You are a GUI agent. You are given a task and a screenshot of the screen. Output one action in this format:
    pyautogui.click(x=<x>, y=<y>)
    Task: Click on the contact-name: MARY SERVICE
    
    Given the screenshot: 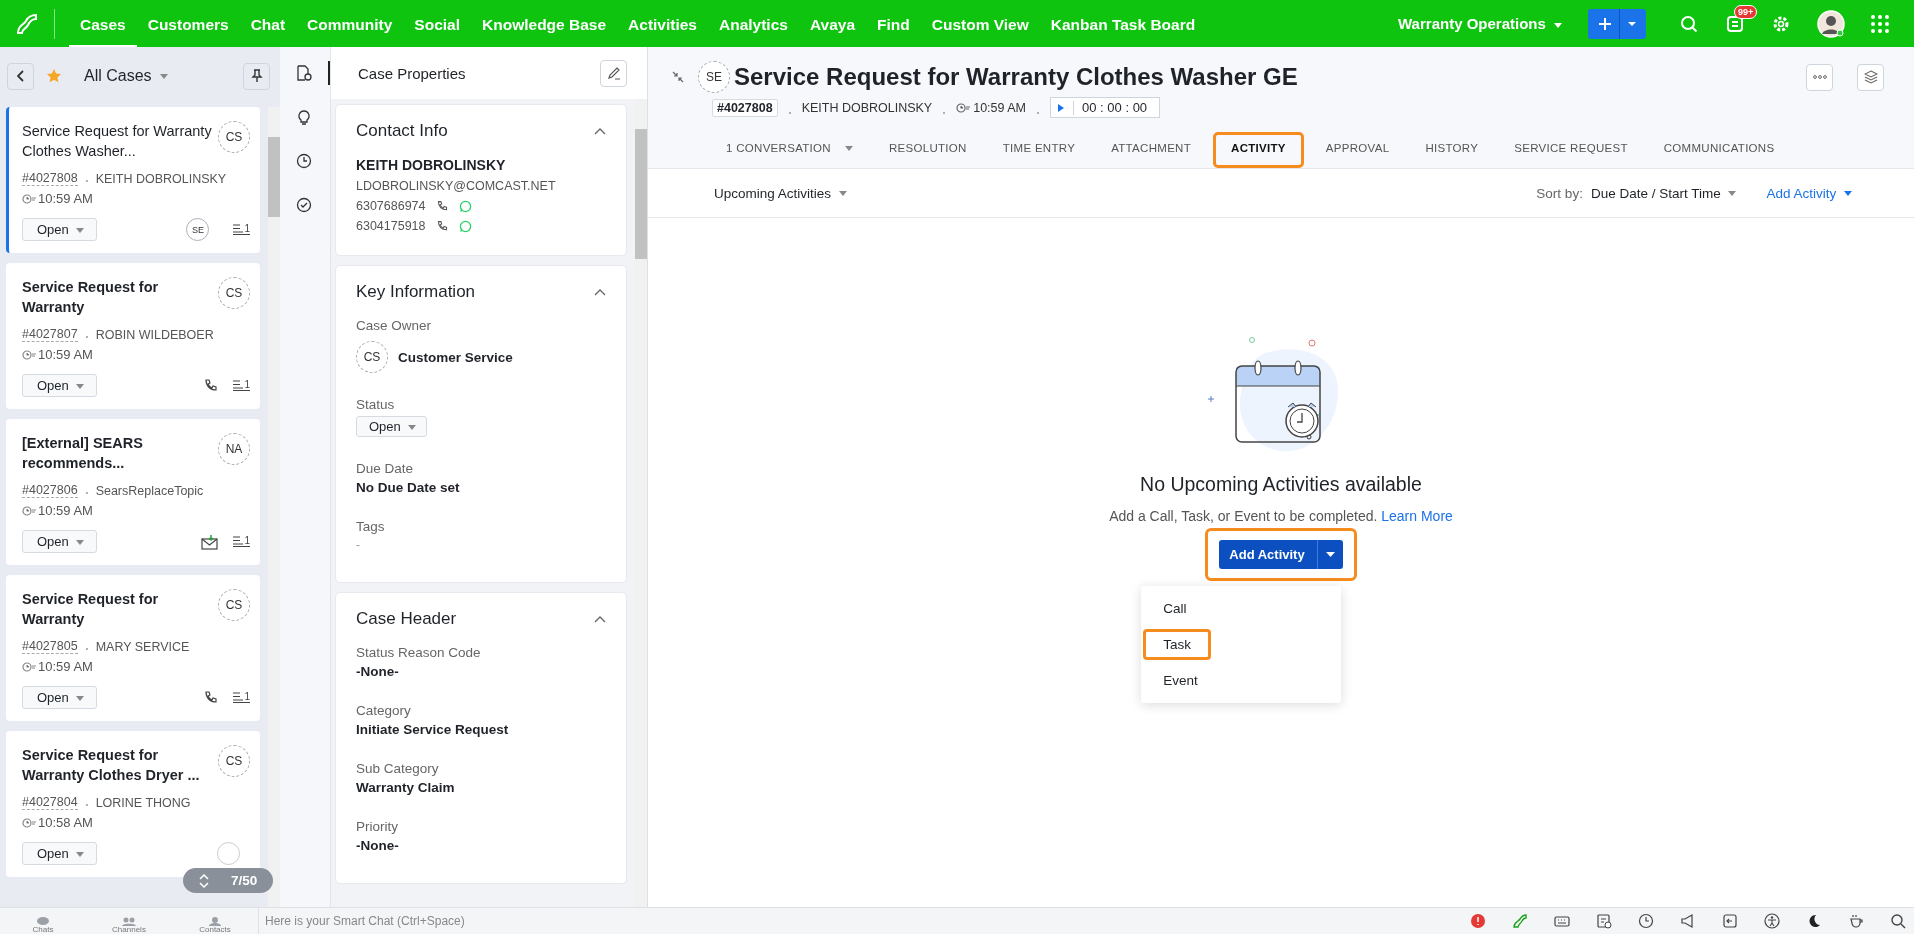 What is the action you would take?
    pyautogui.click(x=142, y=646)
    